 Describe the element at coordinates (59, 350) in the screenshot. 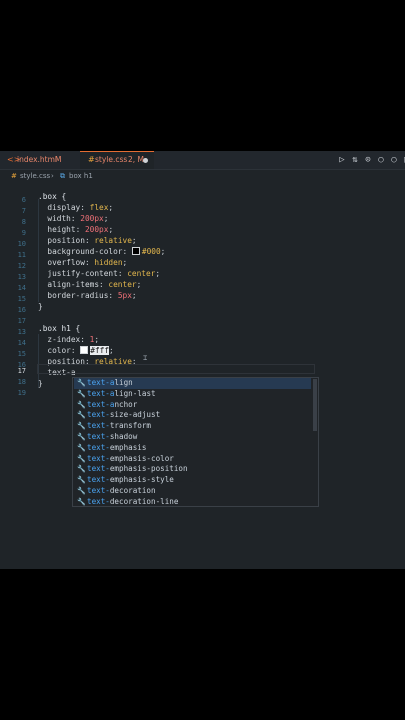

I see `property: color` at that location.